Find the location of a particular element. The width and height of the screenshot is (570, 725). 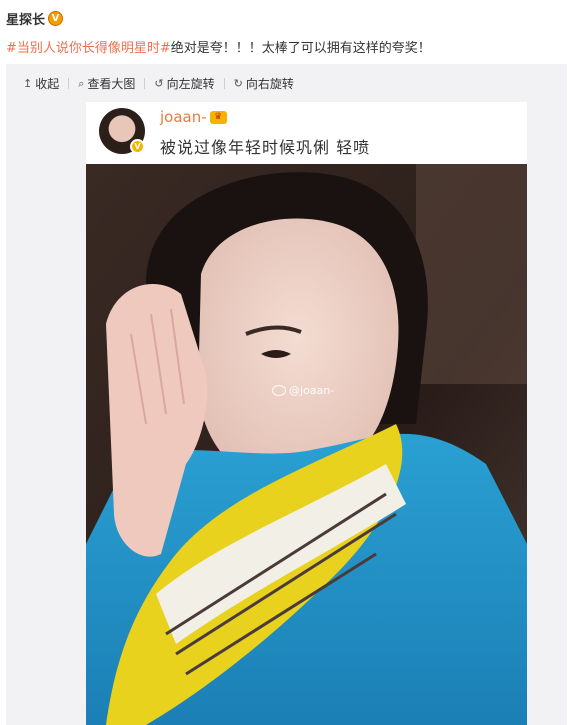

rotate-right-button: ↻ 向右旋转 is located at coordinates (264, 83).